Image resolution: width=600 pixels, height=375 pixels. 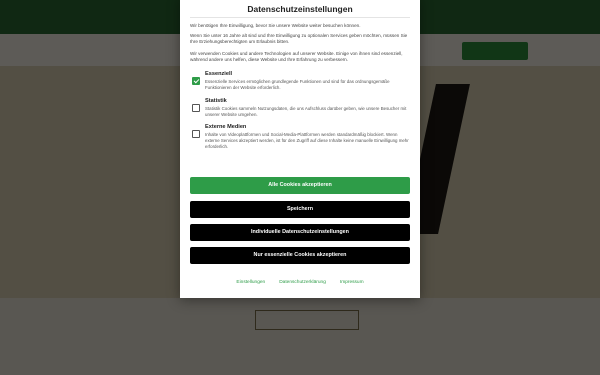 What do you see at coordinates (219, 74) in the screenshot?
I see `category-essential-label: Essenziell` at bounding box center [219, 74].